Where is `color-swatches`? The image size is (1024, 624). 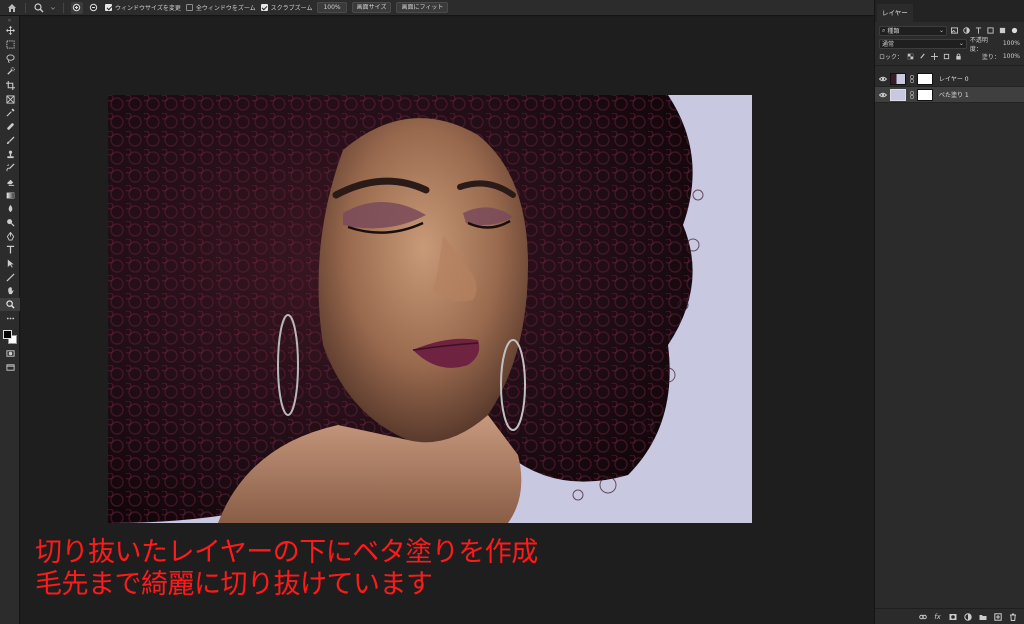
color-swatches is located at coordinates (10, 336).